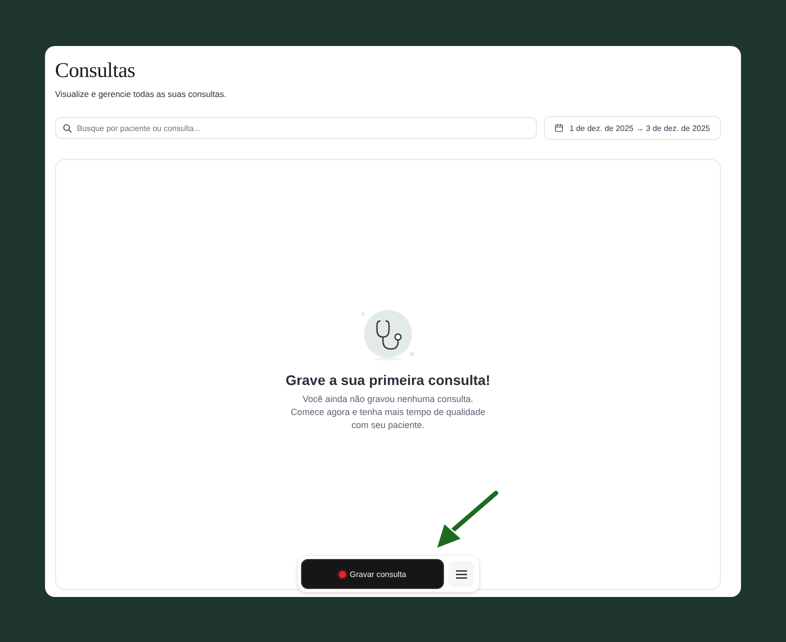 Image resolution: width=786 pixels, height=642 pixels. I want to click on menu-icon, so click(461, 574).